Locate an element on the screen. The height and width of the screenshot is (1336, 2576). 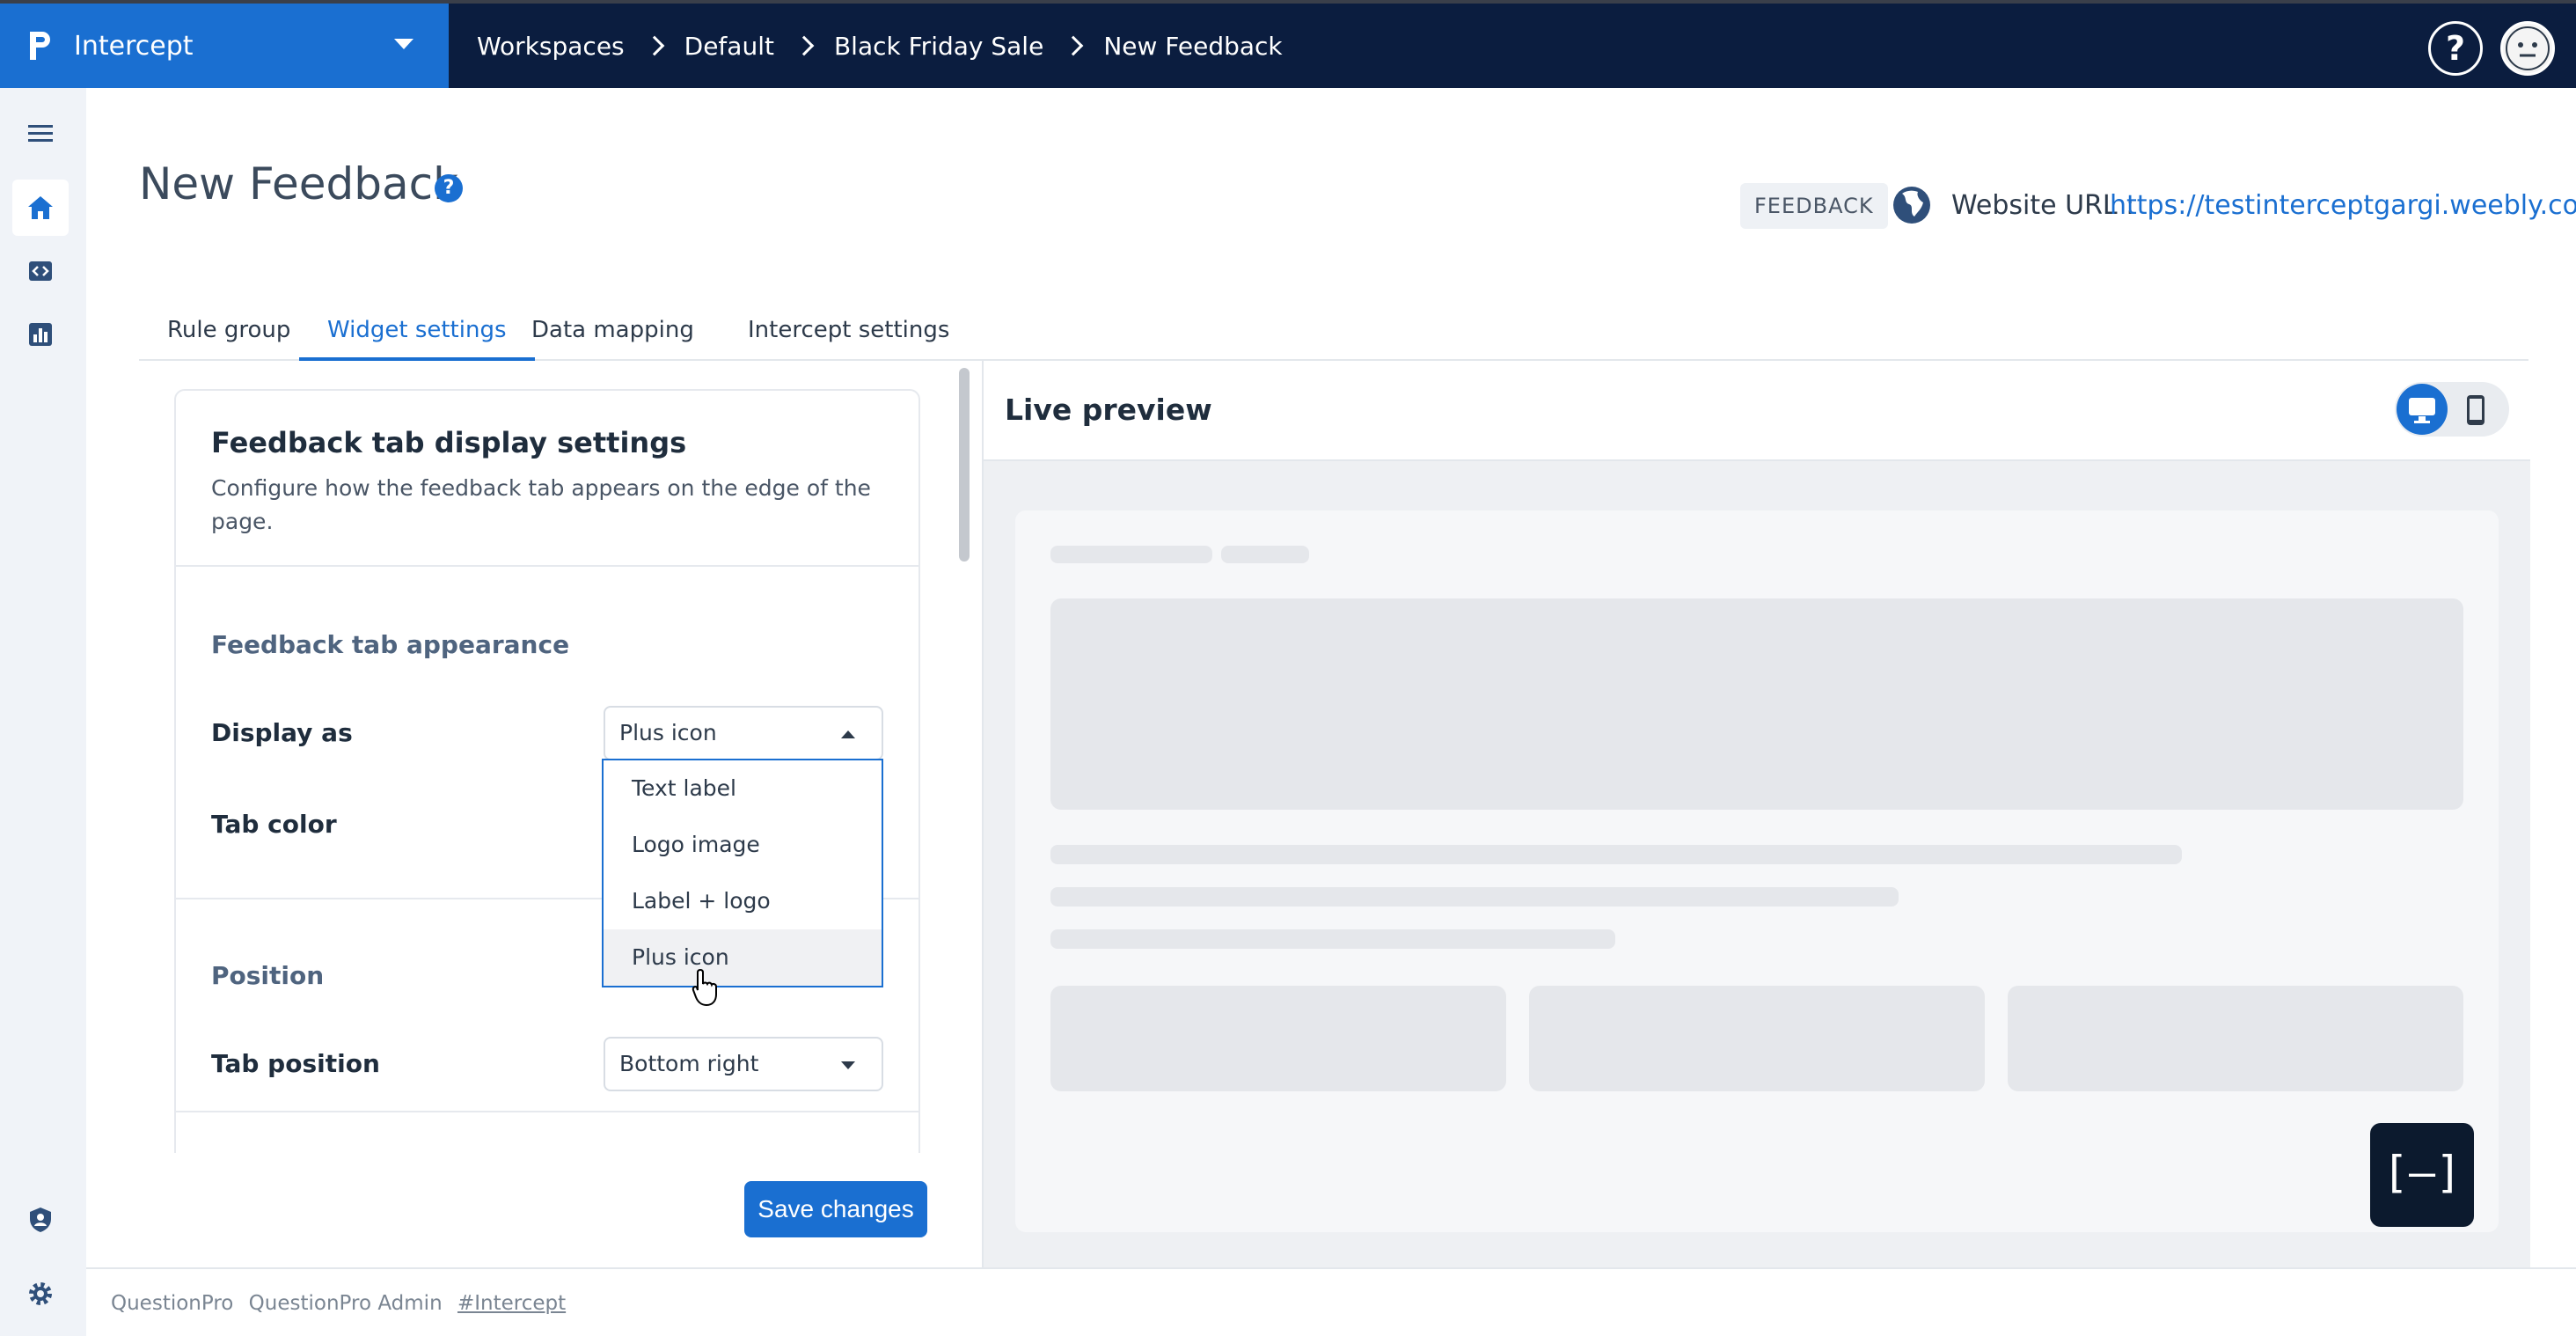
option-label-logo: Label + logo is located at coordinates (743, 901).